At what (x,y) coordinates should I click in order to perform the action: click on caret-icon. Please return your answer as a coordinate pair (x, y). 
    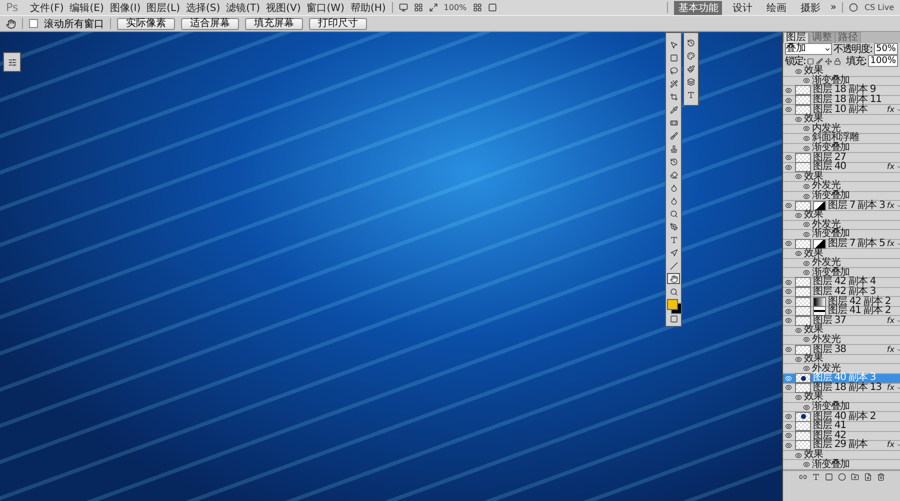
    Looking at the image, I should click on (827, 49).